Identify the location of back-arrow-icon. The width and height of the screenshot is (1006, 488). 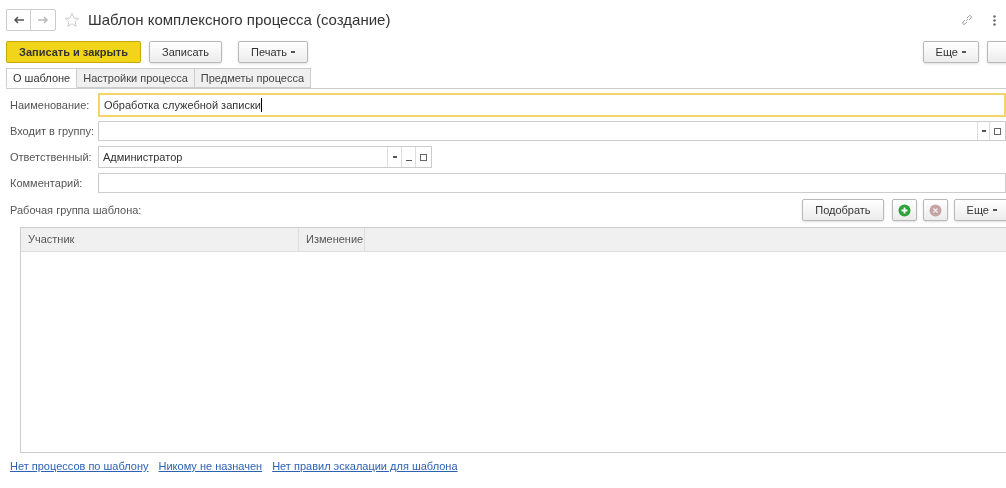
(18, 20).